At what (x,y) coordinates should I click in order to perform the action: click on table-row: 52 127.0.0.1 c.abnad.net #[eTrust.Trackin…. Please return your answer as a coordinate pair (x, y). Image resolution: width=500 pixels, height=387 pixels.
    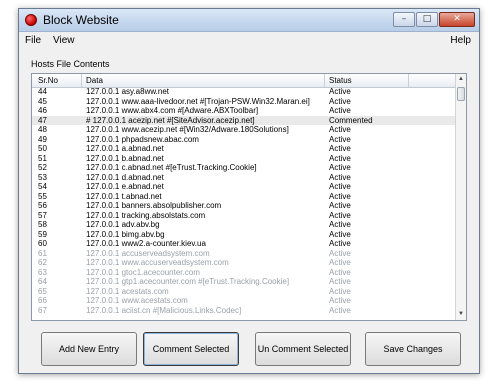
    Looking at the image, I should click on (244, 168).